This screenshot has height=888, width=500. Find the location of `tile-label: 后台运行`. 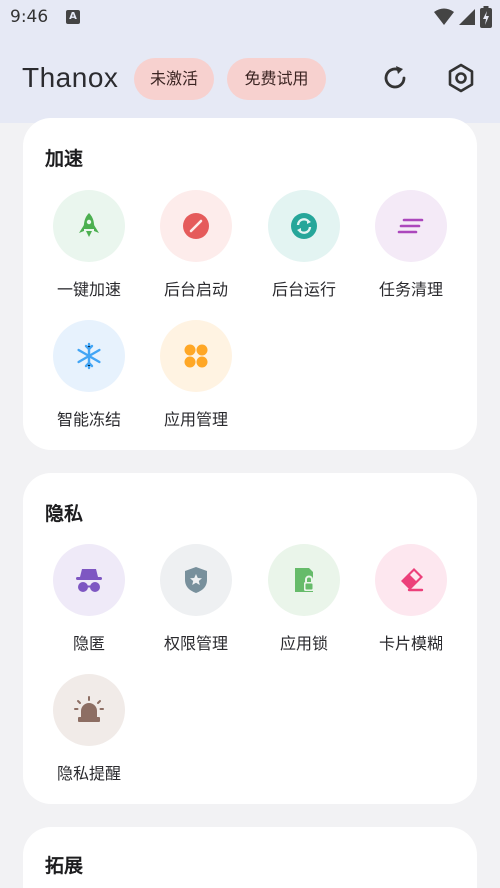

tile-label: 后台运行 is located at coordinates (303, 289).